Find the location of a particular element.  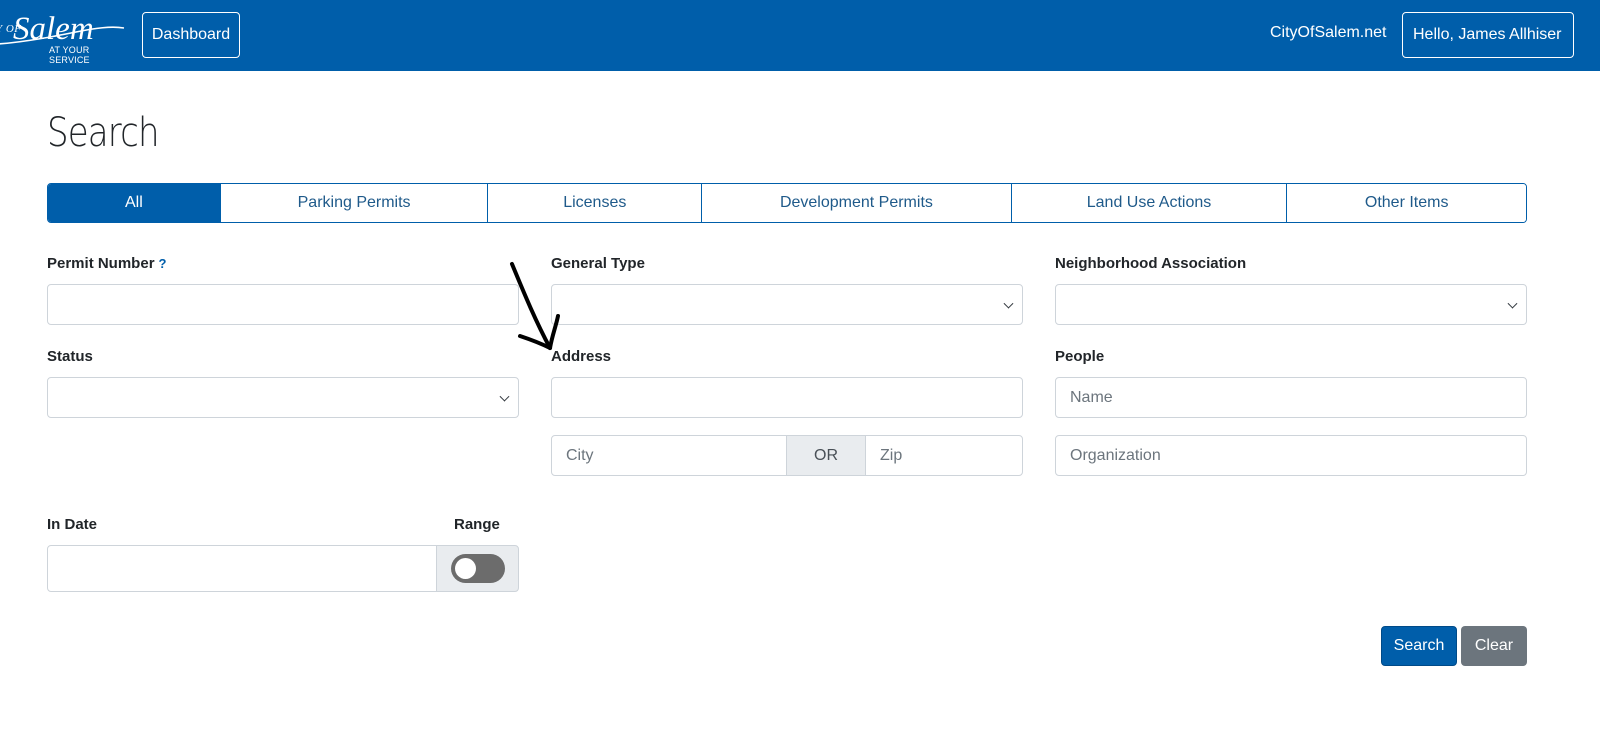

clear-button: Clear is located at coordinates (1494, 646).